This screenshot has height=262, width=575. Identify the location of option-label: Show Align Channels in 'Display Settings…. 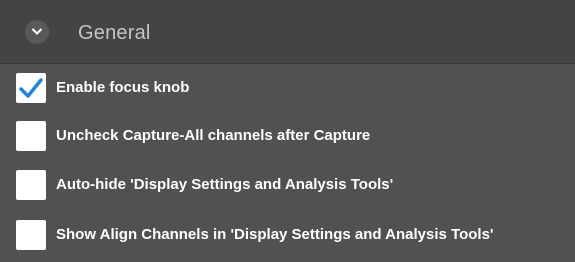
(275, 234).